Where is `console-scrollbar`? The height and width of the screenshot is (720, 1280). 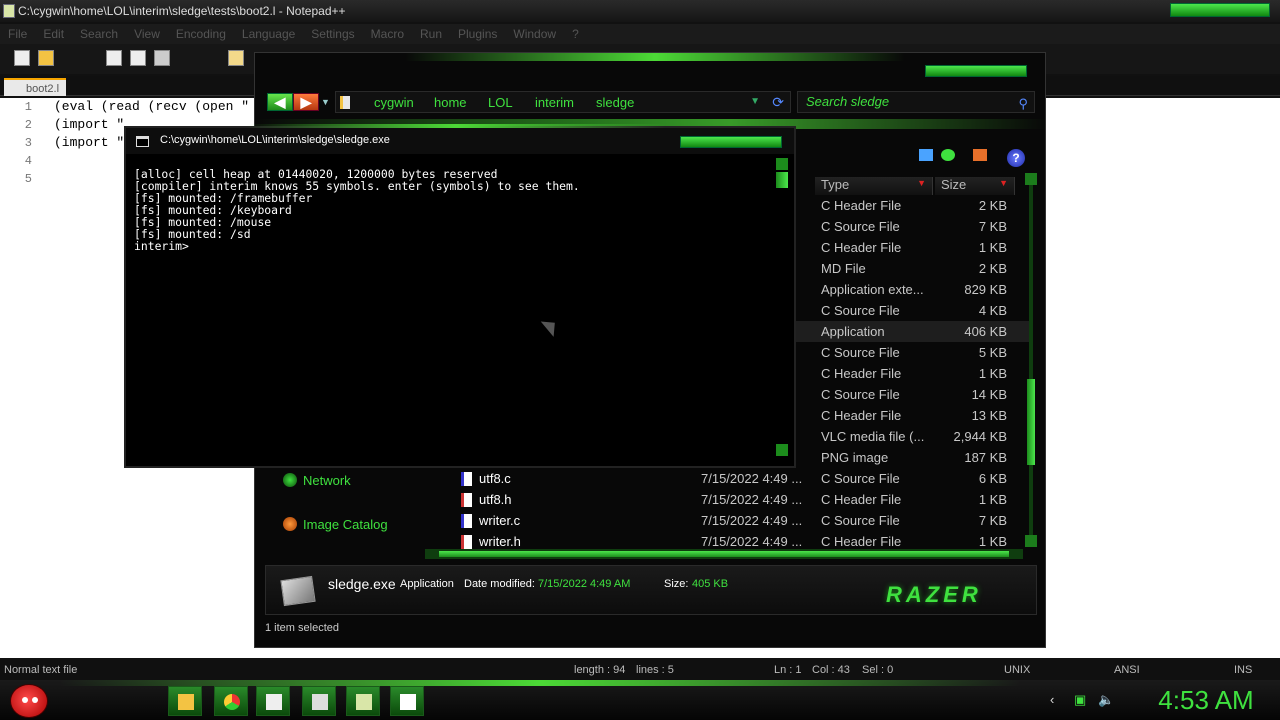 console-scrollbar is located at coordinates (783, 309).